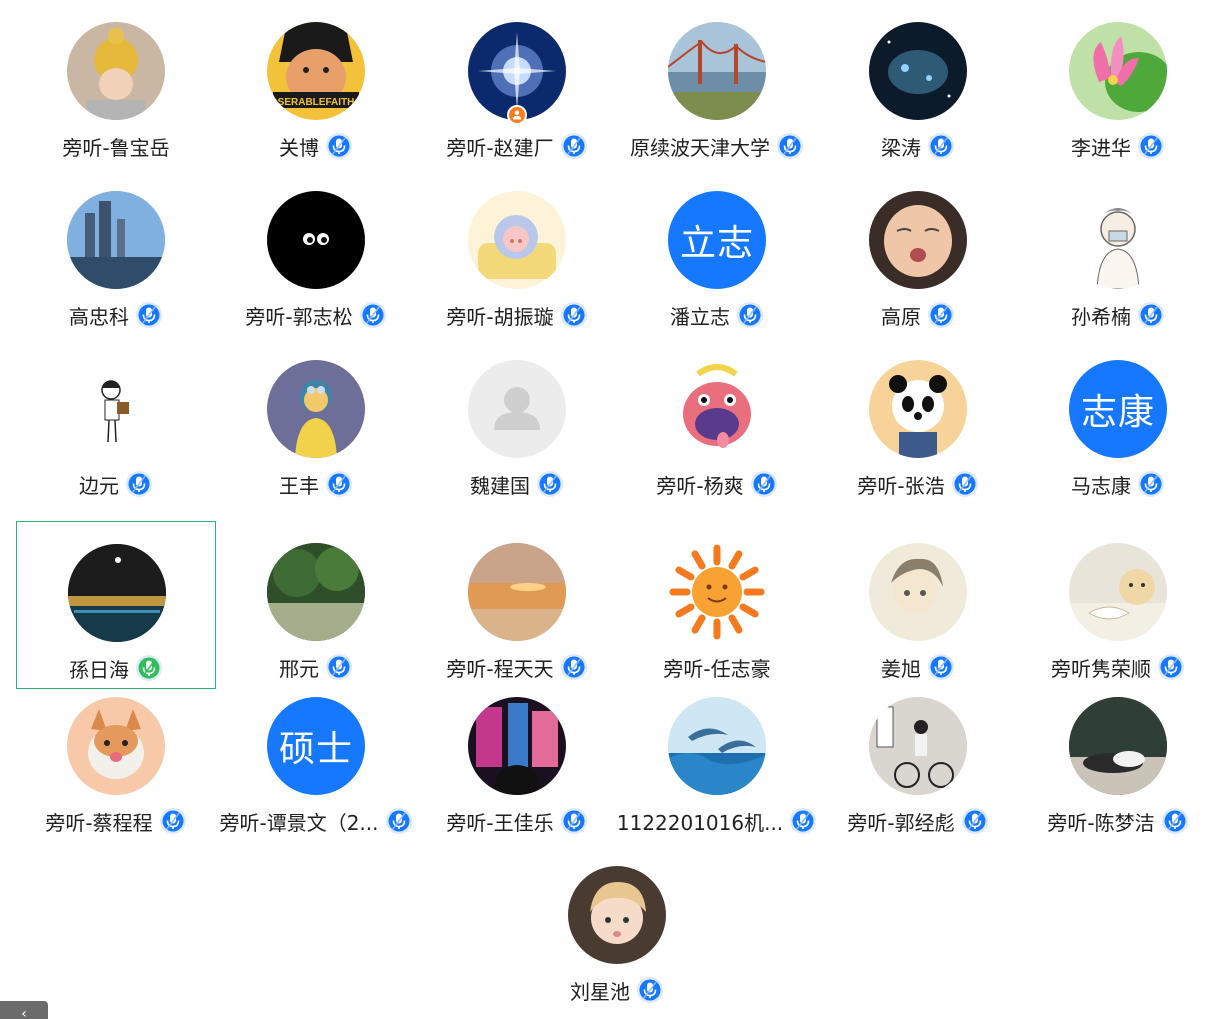 This screenshot has height=1019, width=1220. I want to click on avatar-text: 硕士, so click(316, 746).